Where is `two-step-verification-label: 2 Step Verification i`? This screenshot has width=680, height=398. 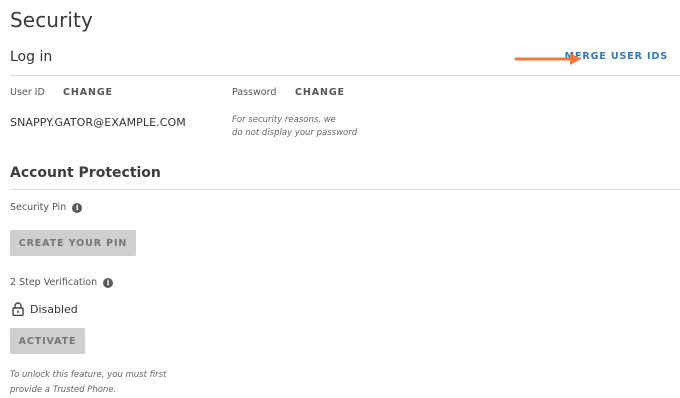 two-step-verification-label: 2 Step Verification i is located at coordinates (62, 282).